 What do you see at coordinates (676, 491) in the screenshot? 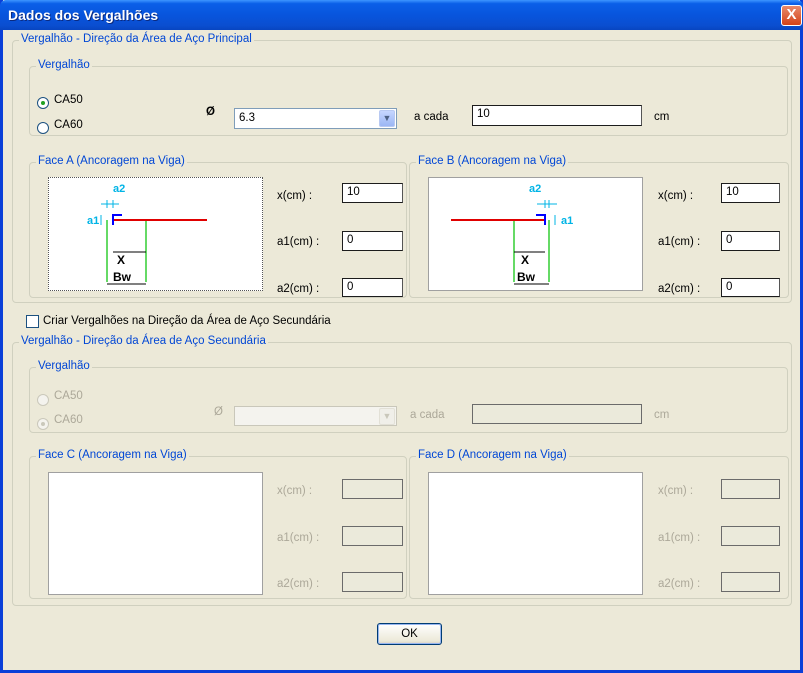
I see `face-d-x-label: x(cm) :` at bounding box center [676, 491].